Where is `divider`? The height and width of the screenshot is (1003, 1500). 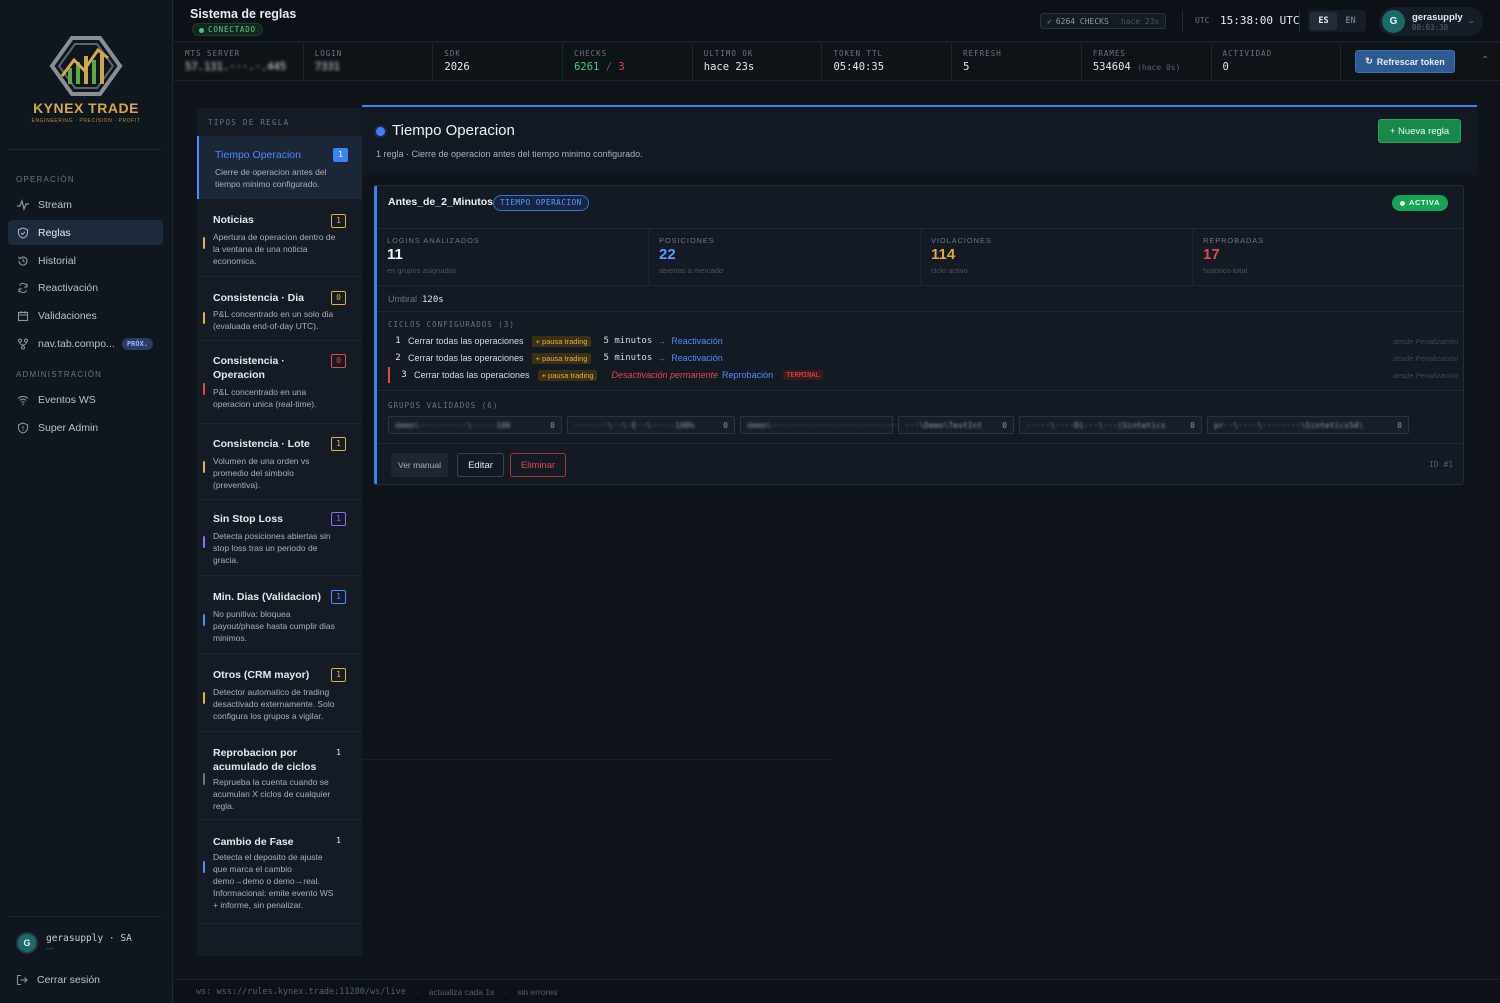 divider is located at coordinates (920, 311).